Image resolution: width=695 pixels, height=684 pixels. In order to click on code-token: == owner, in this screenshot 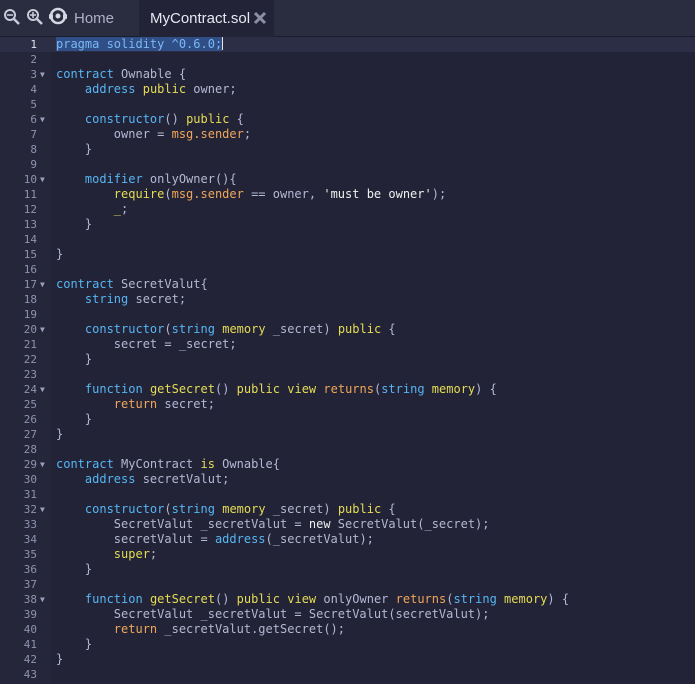, I will do `click(283, 194)`.